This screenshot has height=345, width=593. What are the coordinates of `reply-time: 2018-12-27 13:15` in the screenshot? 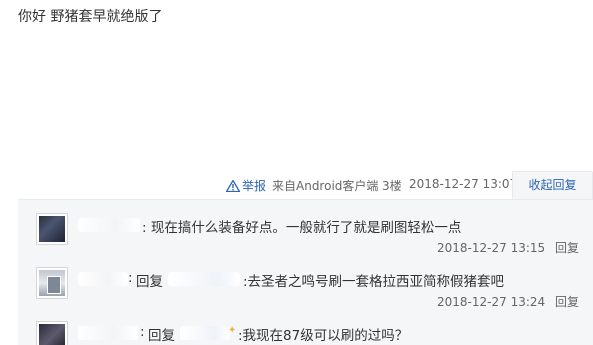 It's located at (491, 248).